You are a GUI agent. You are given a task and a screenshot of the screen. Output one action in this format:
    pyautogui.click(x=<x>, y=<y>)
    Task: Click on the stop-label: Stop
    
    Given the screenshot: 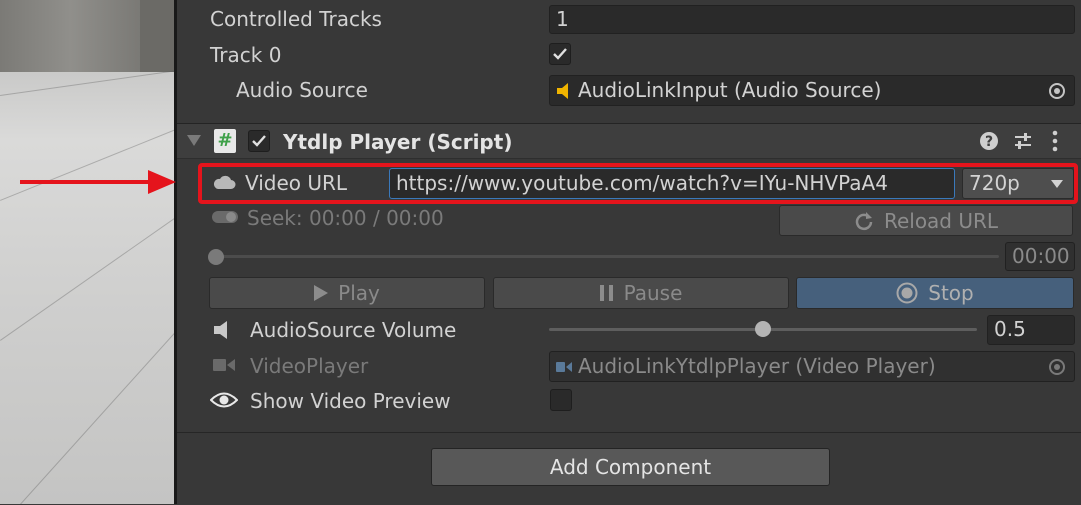 What is the action you would take?
    pyautogui.click(x=951, y=293)
    